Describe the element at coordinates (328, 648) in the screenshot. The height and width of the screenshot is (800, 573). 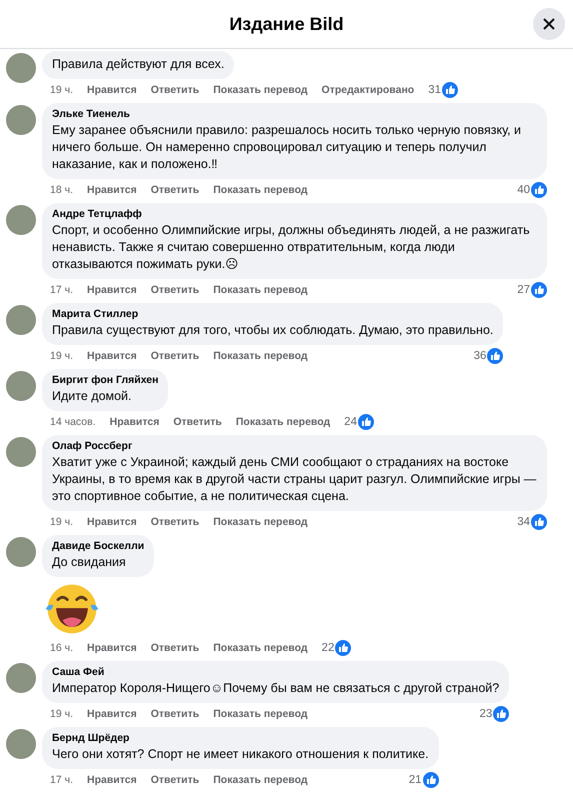
I see `like-count: 22` at that location.